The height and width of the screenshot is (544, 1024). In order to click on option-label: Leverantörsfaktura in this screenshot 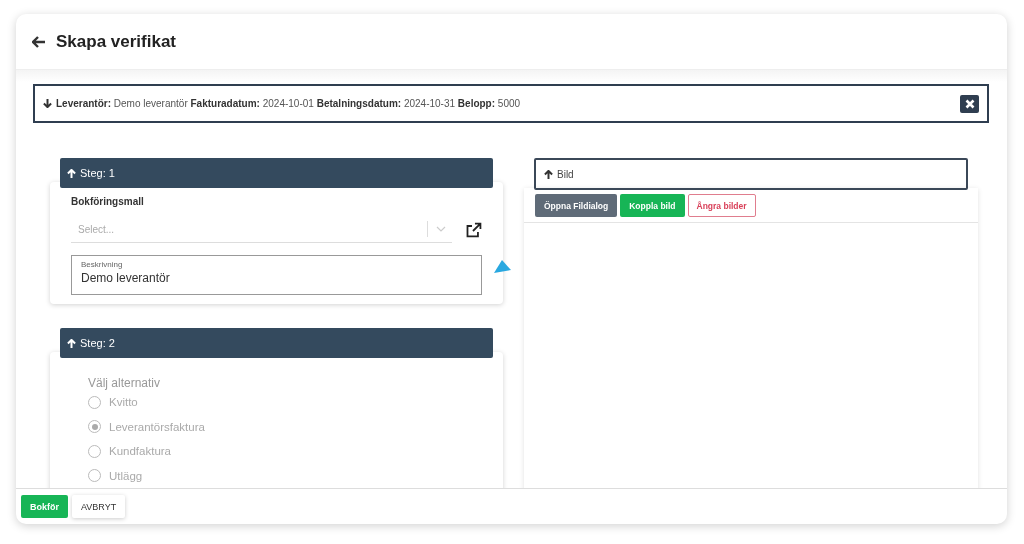, I will do `click(157, 426)`.